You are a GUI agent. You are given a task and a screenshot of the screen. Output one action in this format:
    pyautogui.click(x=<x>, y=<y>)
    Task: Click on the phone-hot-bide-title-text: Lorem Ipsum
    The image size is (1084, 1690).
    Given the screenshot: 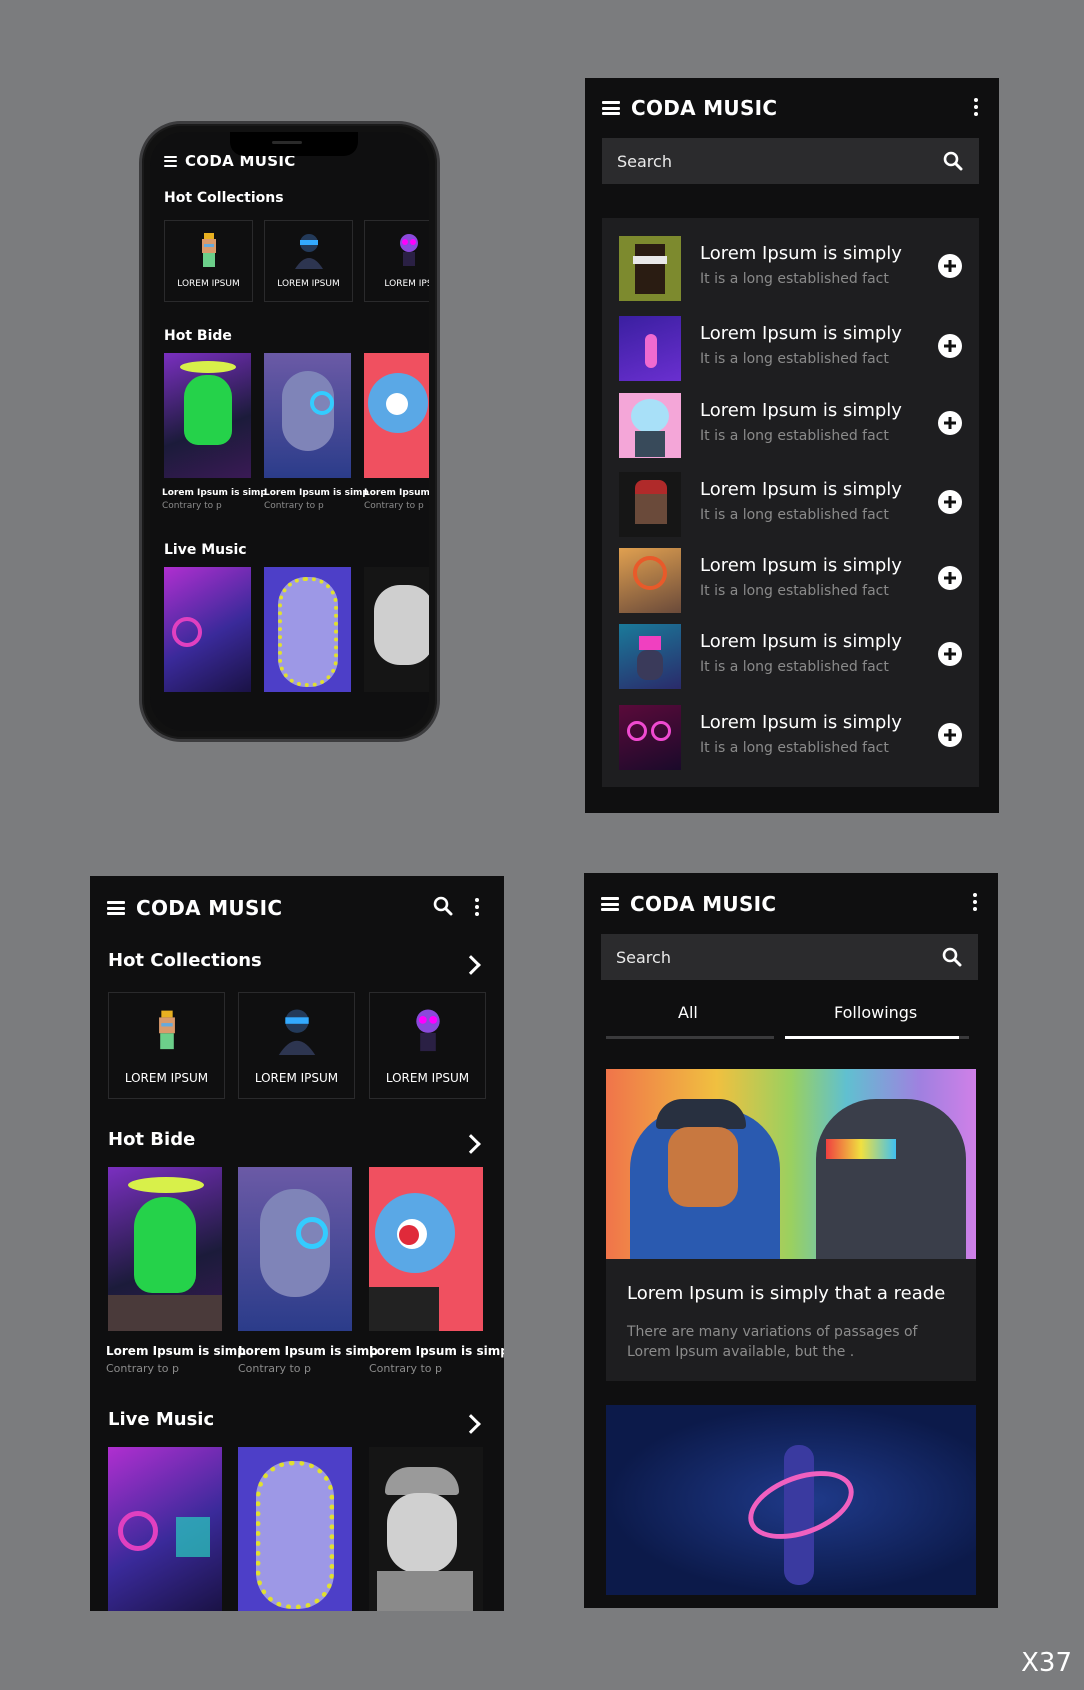 What is the action you would take?
    pyautogui.click(x=396, y=493)
    